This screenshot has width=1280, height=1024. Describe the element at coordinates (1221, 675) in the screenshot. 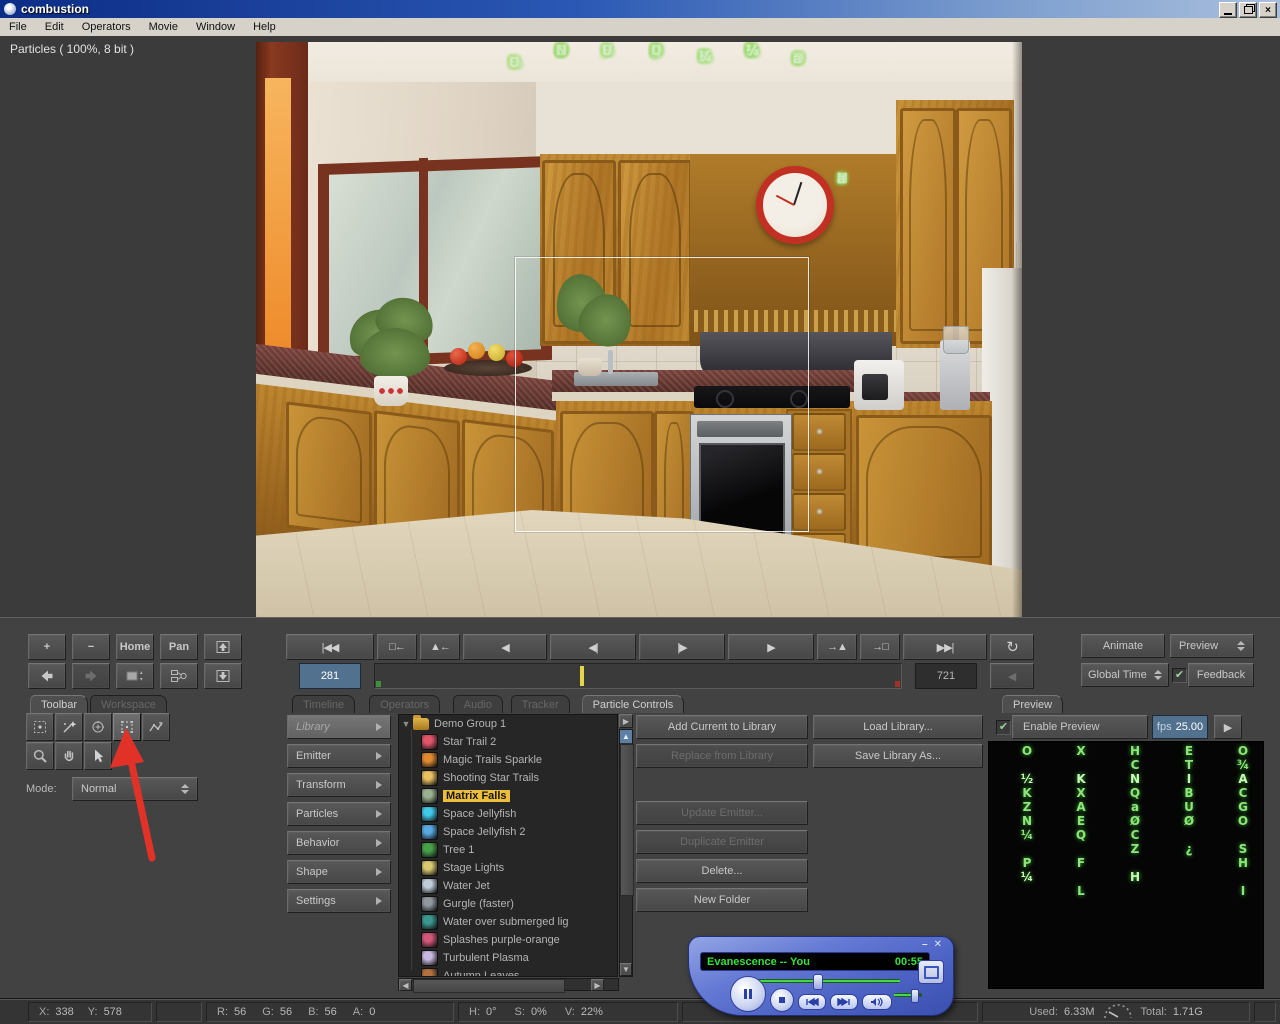

I see `feedback-button: Feedback` at that location.